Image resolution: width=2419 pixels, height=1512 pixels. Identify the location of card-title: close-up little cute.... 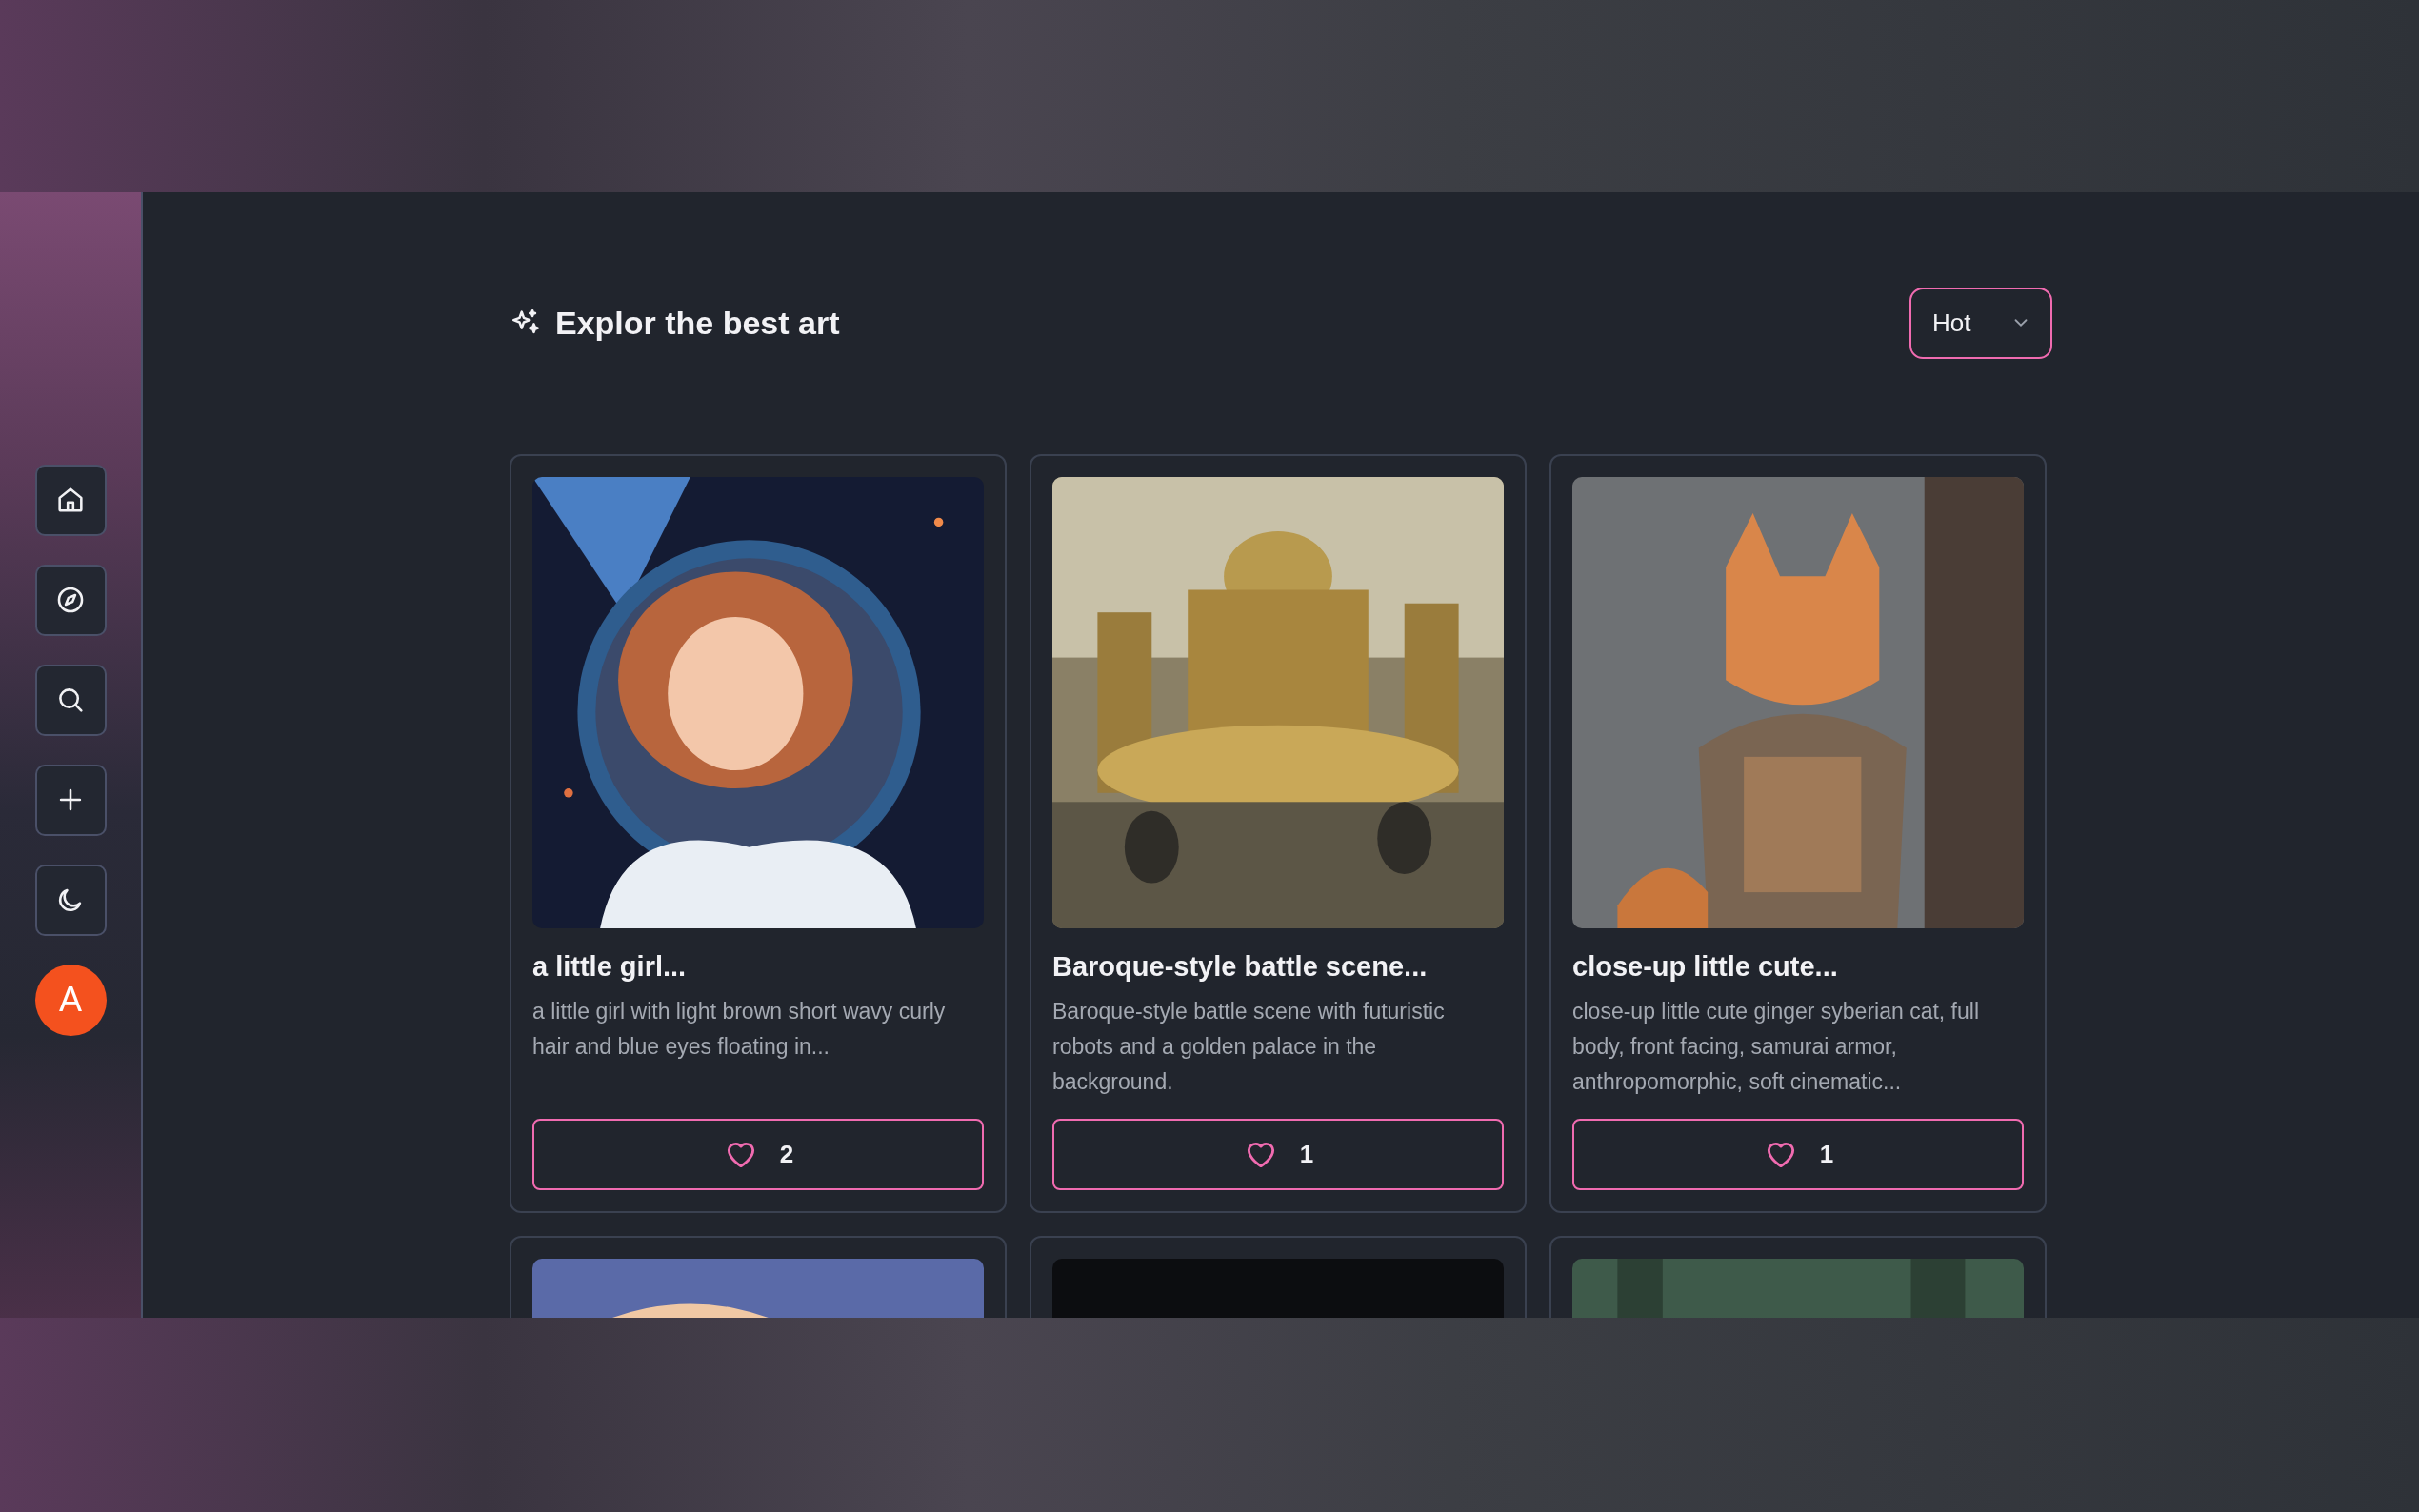
(1705, 966).